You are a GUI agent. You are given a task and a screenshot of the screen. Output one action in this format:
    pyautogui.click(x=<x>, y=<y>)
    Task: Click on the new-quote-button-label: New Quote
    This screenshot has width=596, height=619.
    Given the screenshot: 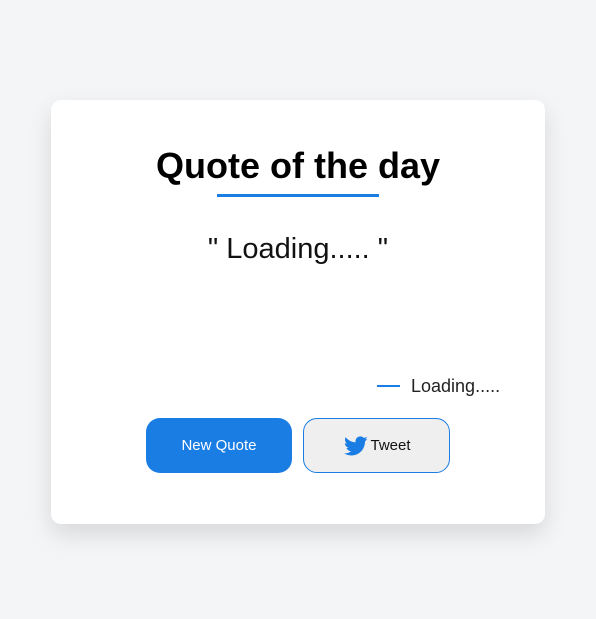 What is the action you would take?
    pyautogui.click(x=219, y=445)
    